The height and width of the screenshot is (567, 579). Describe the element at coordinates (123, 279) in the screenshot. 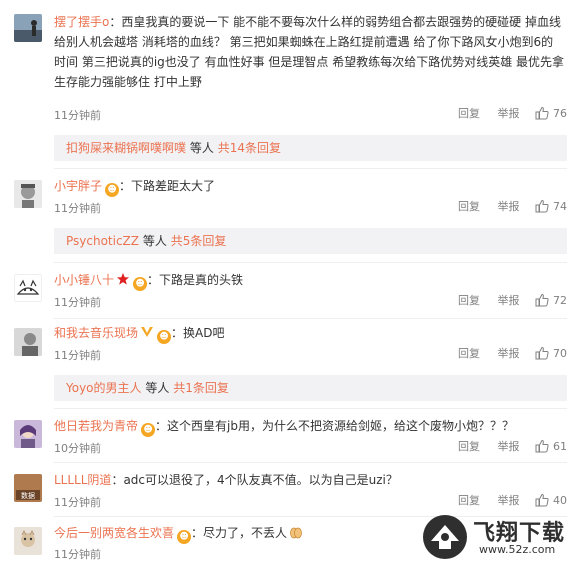

I see `star-icon` at that location.